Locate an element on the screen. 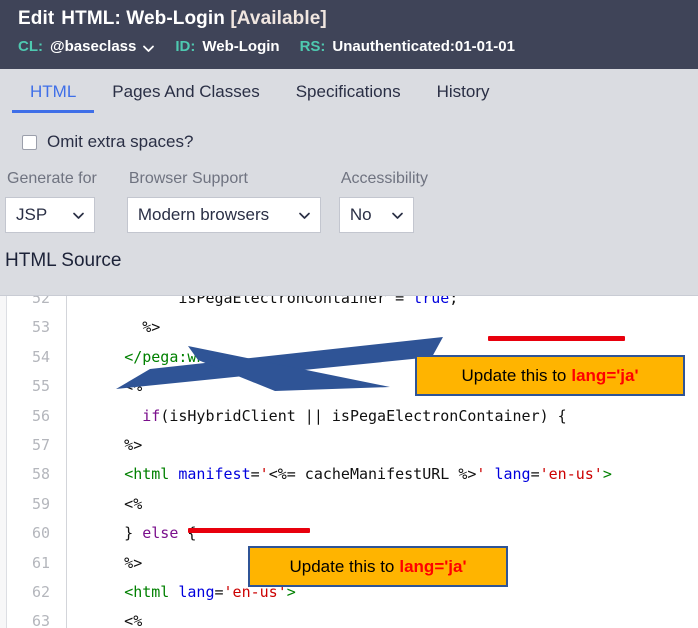 Image resolution: width=698 pixels, height=628 pixels. generate-for-group: Generate for JSP is located at coordinates (51, 201).